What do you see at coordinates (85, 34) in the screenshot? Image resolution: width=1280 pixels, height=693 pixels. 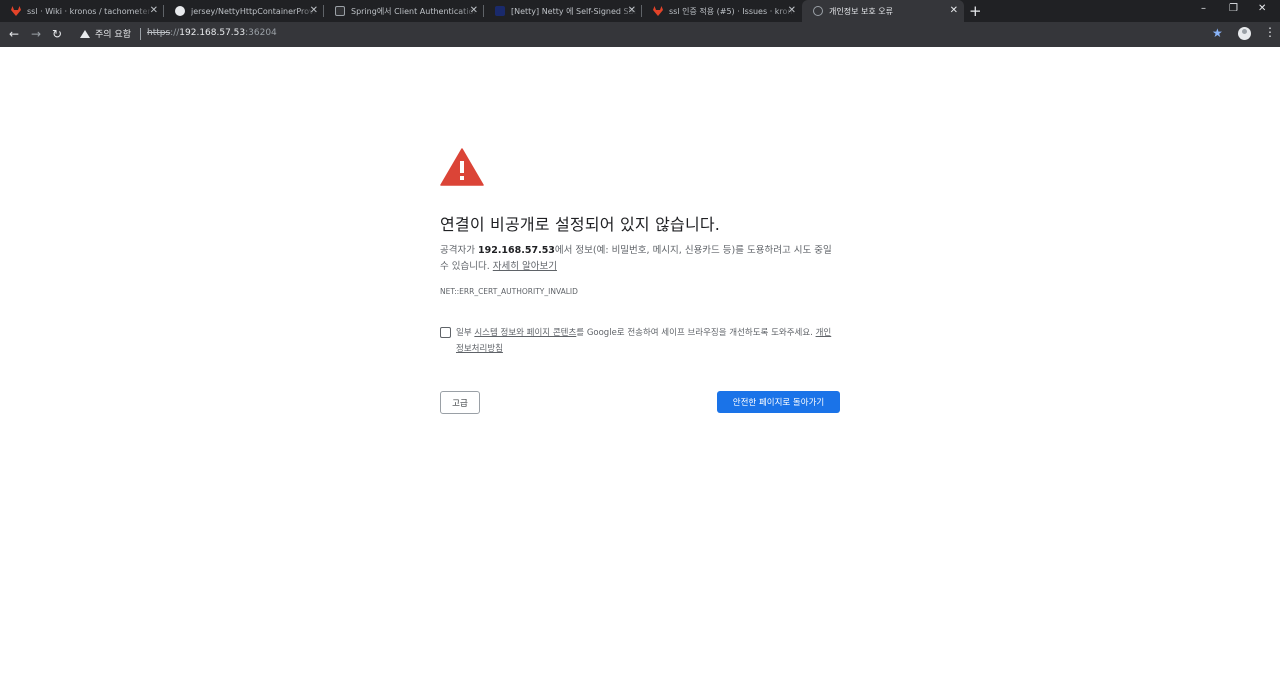 I see `warning-icon` at bounding box center [85, 34].